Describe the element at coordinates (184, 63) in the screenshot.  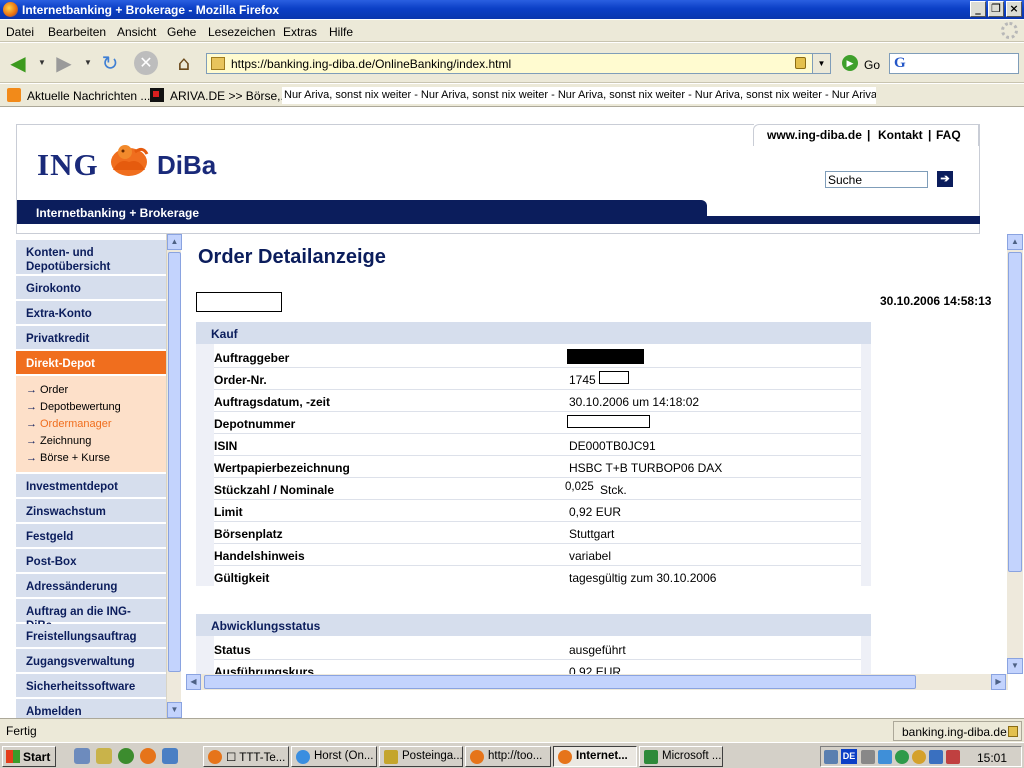
I see `home-icon: ⌂` at that location.